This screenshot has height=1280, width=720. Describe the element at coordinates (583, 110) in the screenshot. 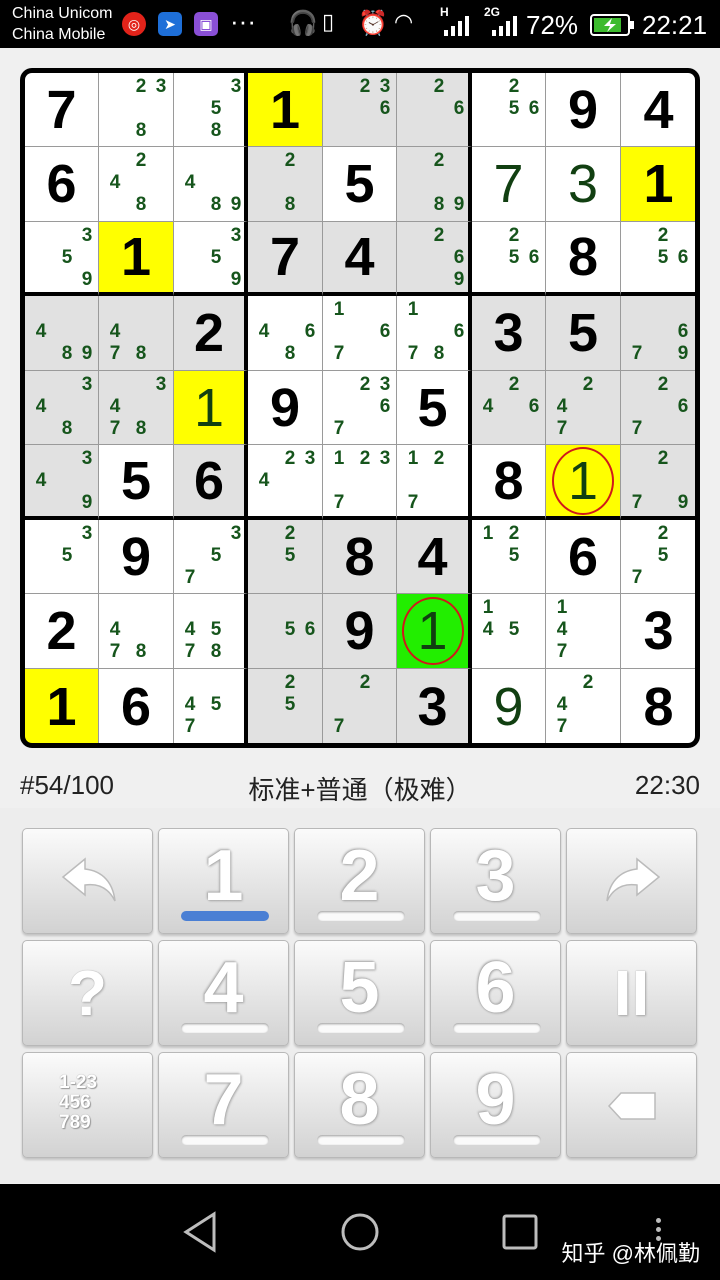

I see `sudoku-cell-r1c8: 9` at that location.